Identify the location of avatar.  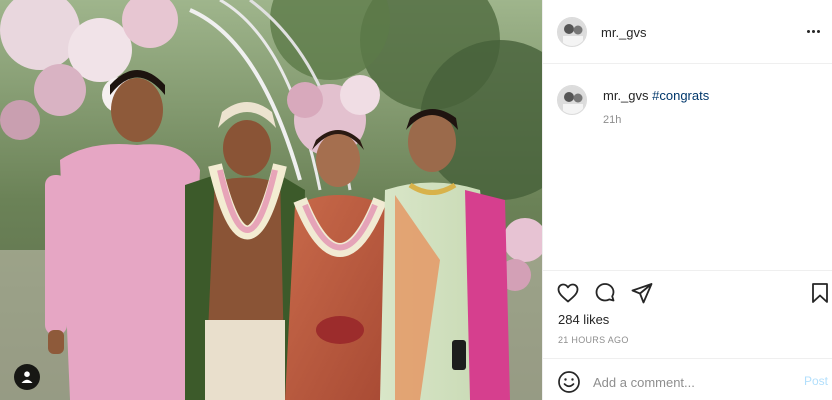
(572, 32).